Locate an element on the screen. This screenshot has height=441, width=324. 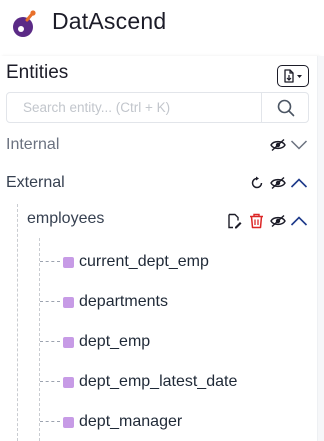
table-item-dept-emp-latest-date: dept_emp_latest_date is located at coordinates (150, 382).